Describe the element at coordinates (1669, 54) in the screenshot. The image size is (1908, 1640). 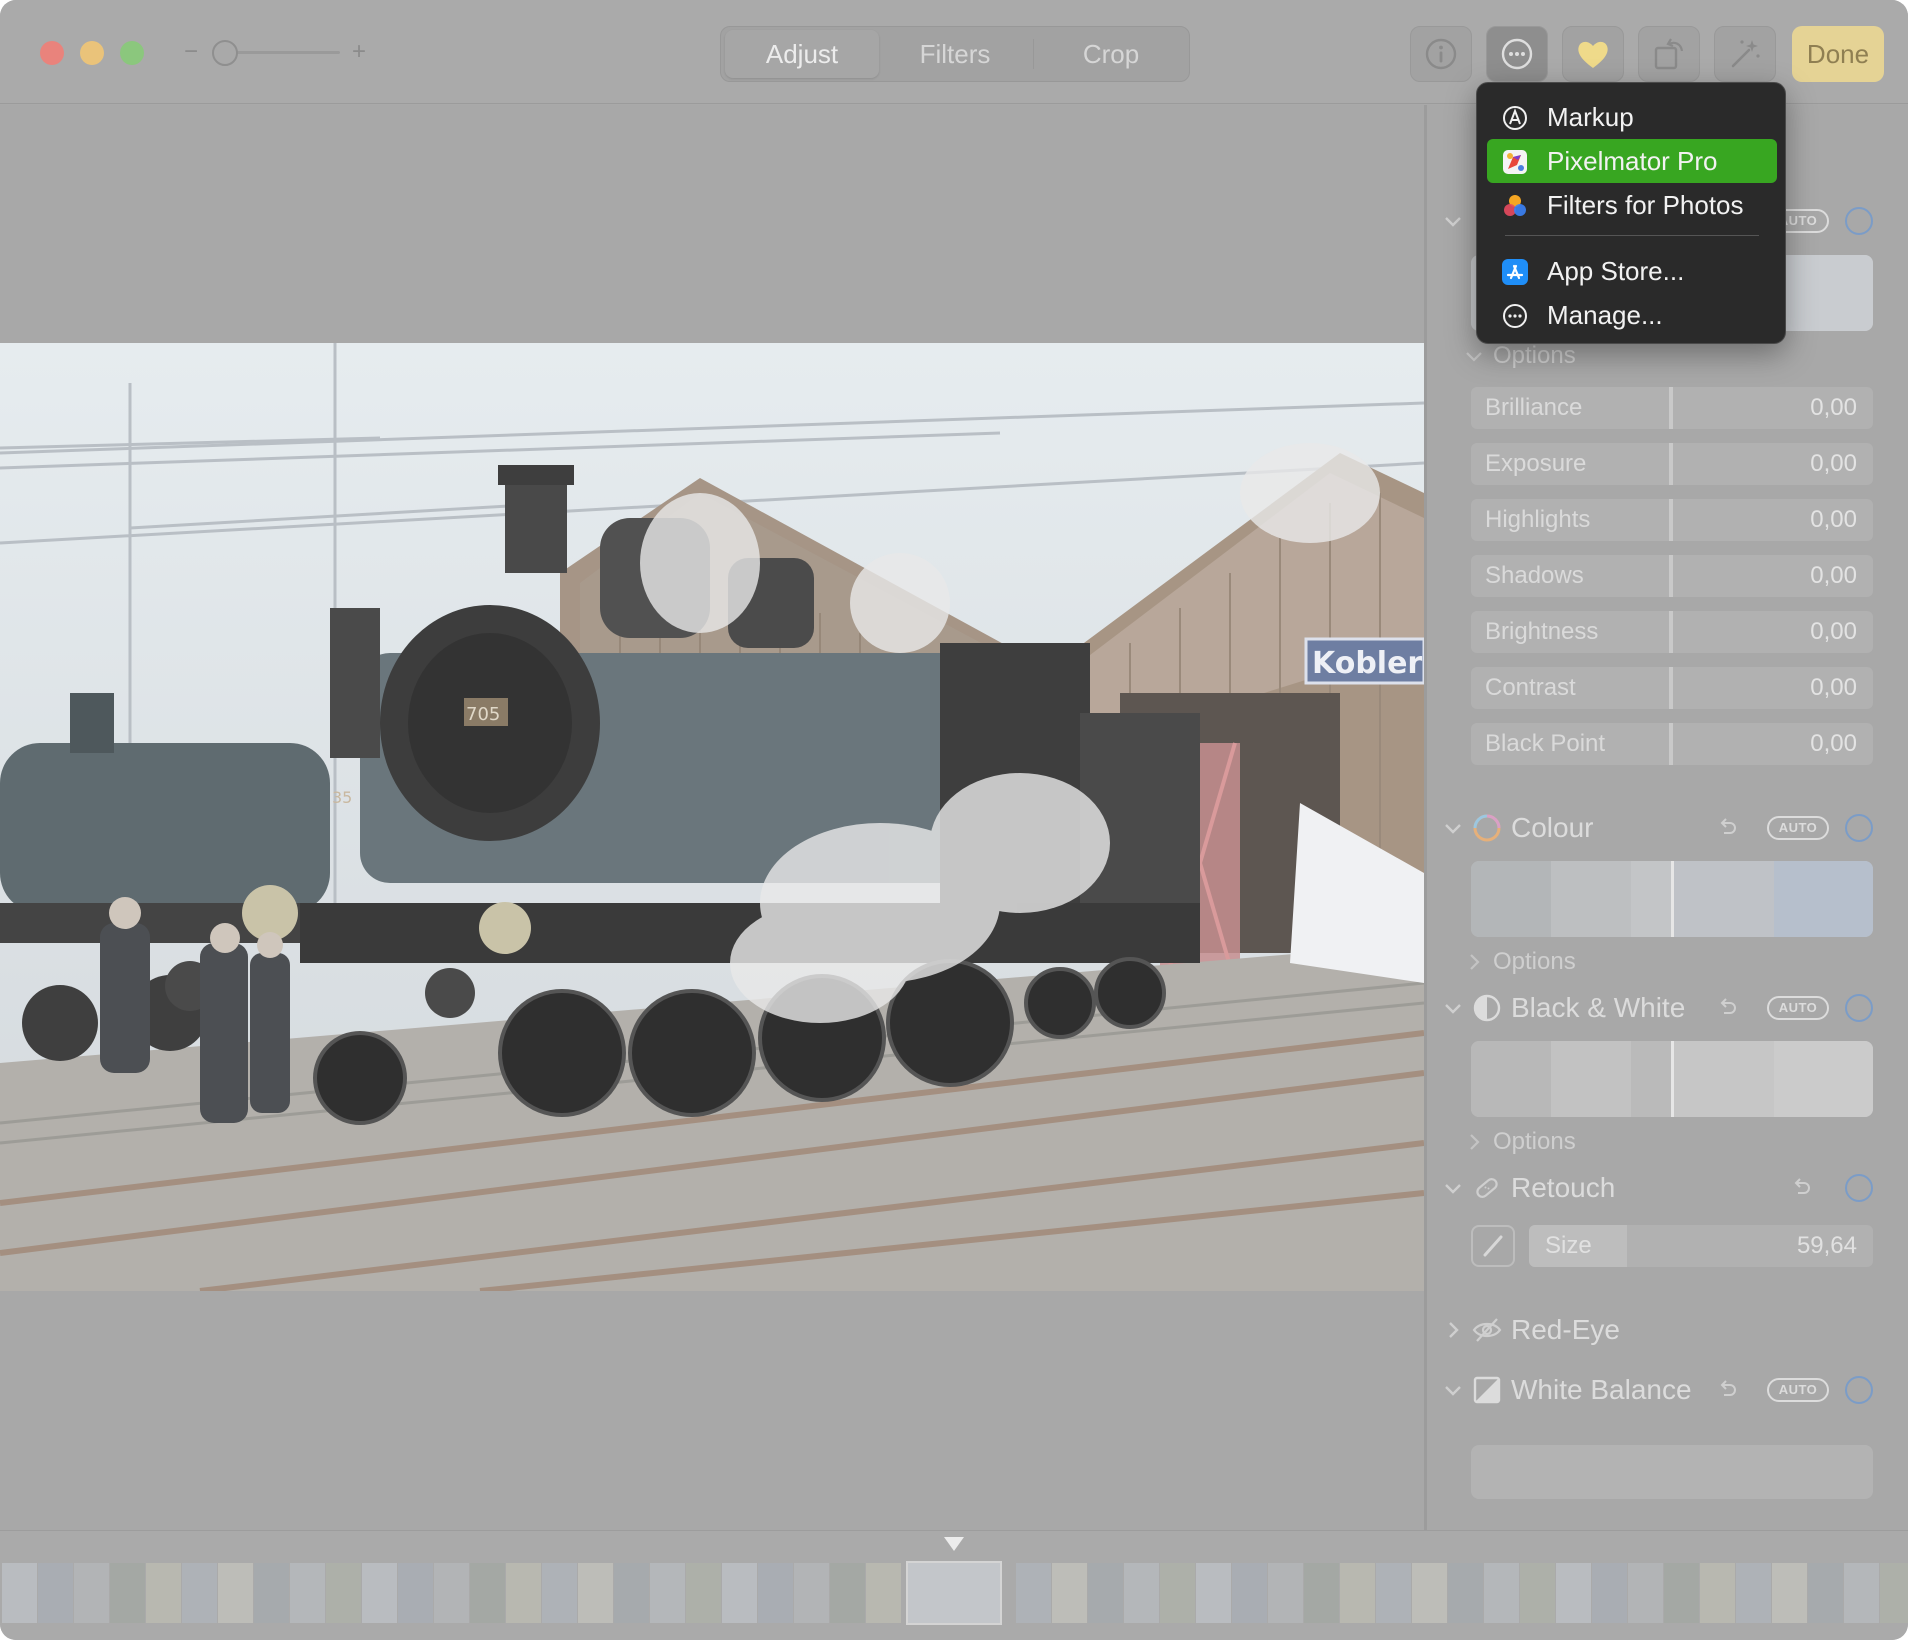
I see `rotate-button` at that location.